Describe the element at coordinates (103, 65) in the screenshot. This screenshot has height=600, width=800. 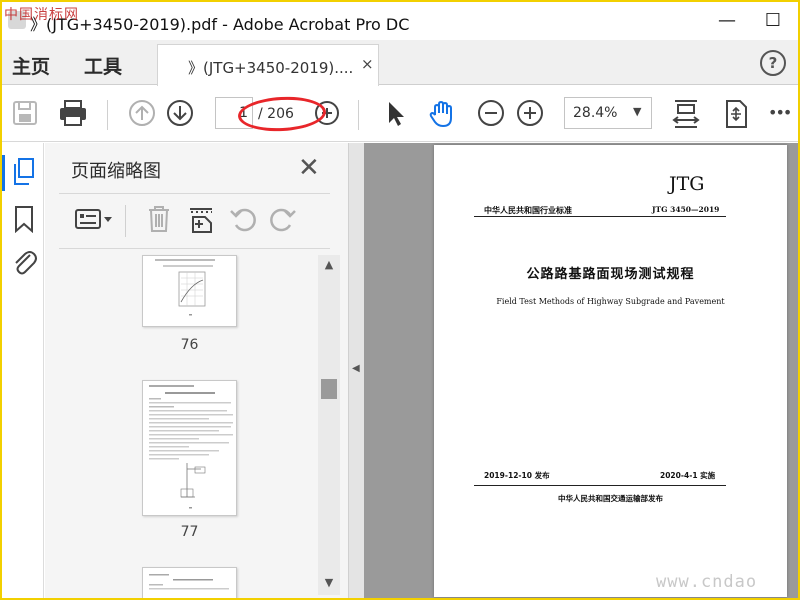
I see `menu-tools: 工具` at that location.